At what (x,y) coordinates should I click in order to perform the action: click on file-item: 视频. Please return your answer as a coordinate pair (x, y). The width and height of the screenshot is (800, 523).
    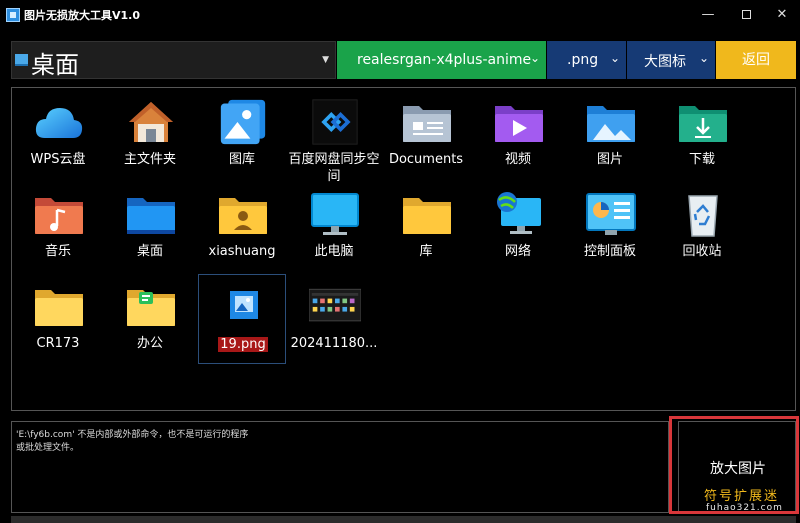
    Looking at the image, I should click on (518, 135).